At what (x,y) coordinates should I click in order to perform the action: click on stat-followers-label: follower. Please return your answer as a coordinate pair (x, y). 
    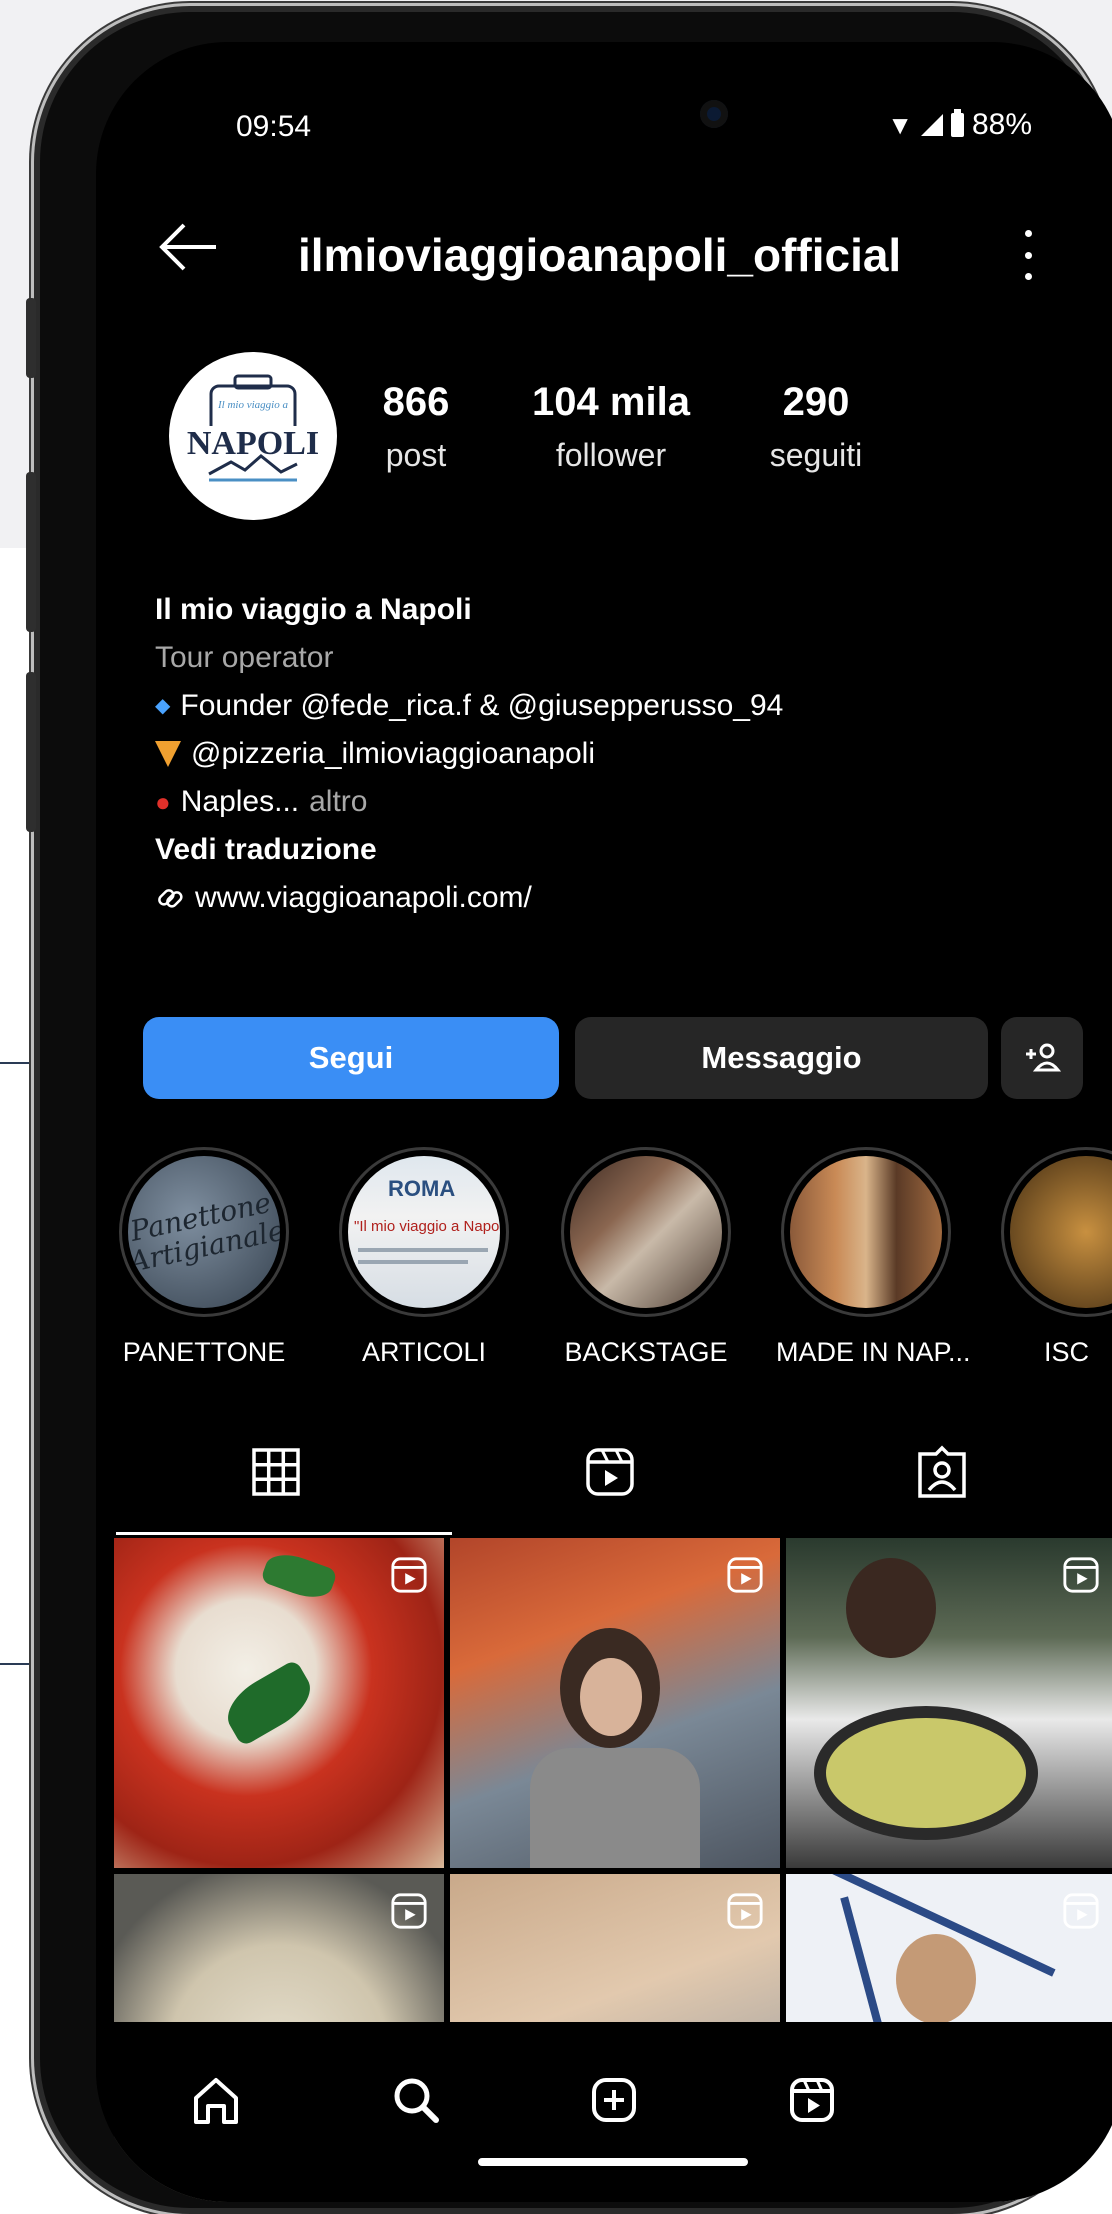
    Looking at the image, I should click on (611, 455).